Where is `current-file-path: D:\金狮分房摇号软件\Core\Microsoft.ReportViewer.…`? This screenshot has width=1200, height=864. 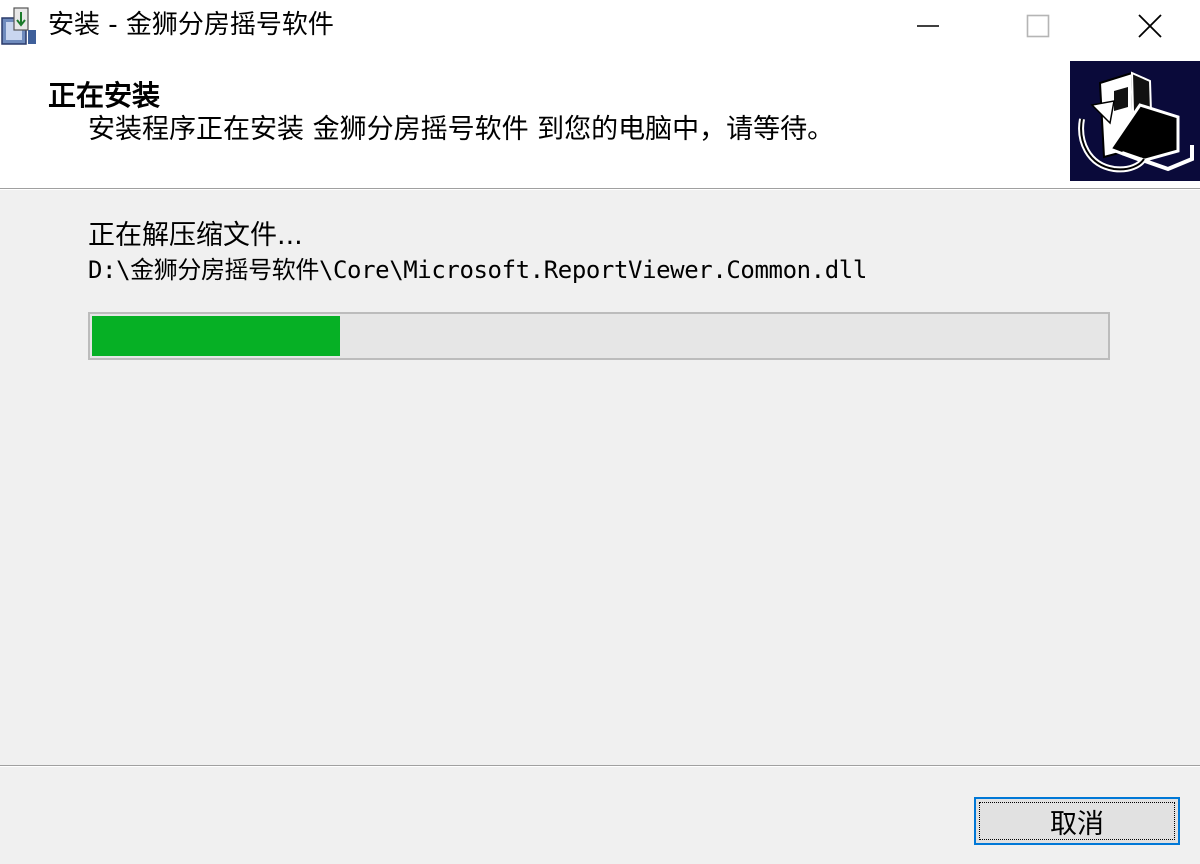 current-file-path: D:\金狮分房摇号软件\Core\Microsoft.ReportViewer.… is located at coordinates (477, 270).